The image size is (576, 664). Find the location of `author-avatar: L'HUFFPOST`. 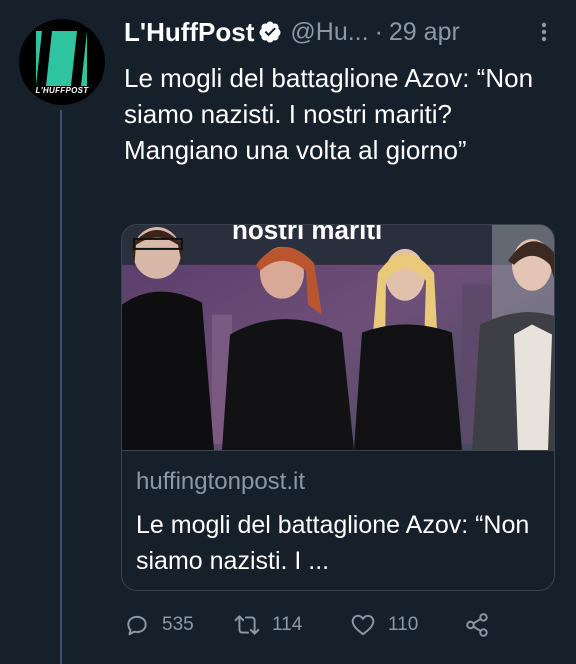

author-avatar: L'HUFFPOST is located at coordinates (62, 62).